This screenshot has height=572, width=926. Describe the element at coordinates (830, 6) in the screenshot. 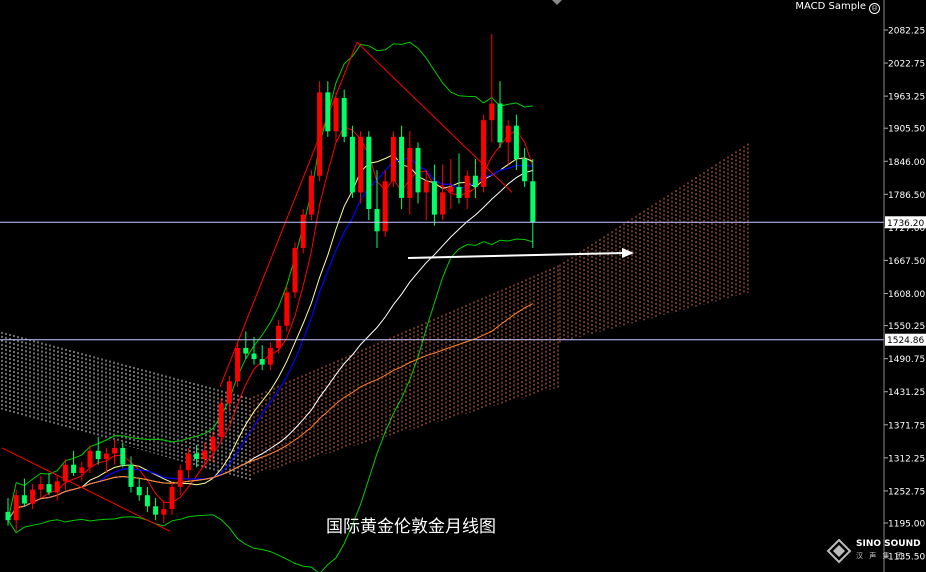

I see `indicator-name: MACD Sample` at that location.